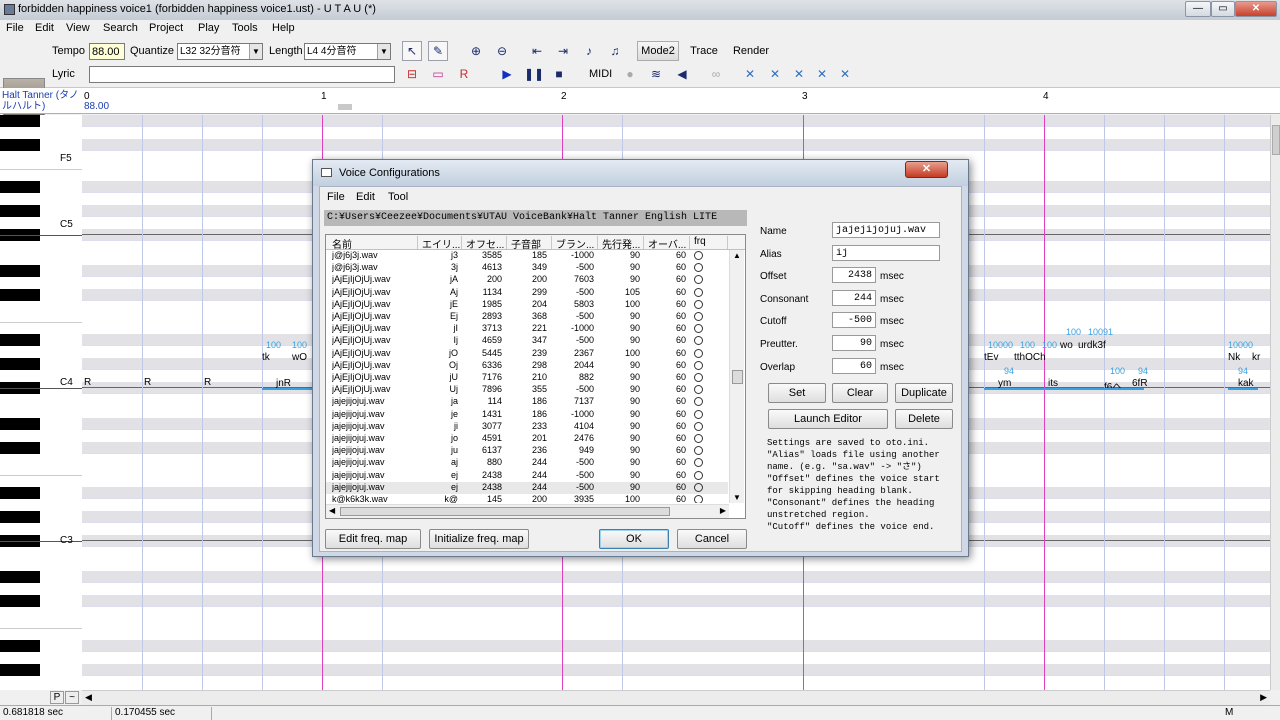 This screenshot has height=720, width=1280. Describe the element at coordinates (107, 51) in the screenshot. I see `tempo-input` at that location.